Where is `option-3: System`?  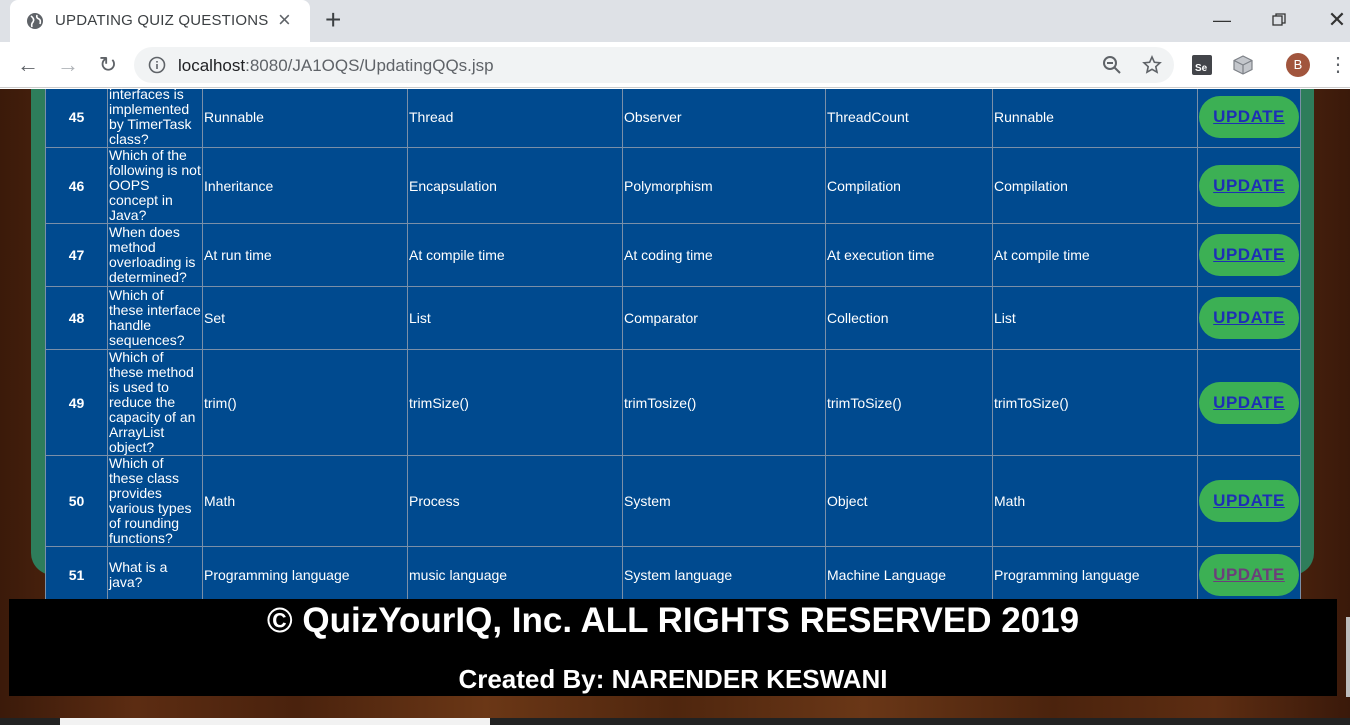
option-3: System is located at coordinates (724, 501).